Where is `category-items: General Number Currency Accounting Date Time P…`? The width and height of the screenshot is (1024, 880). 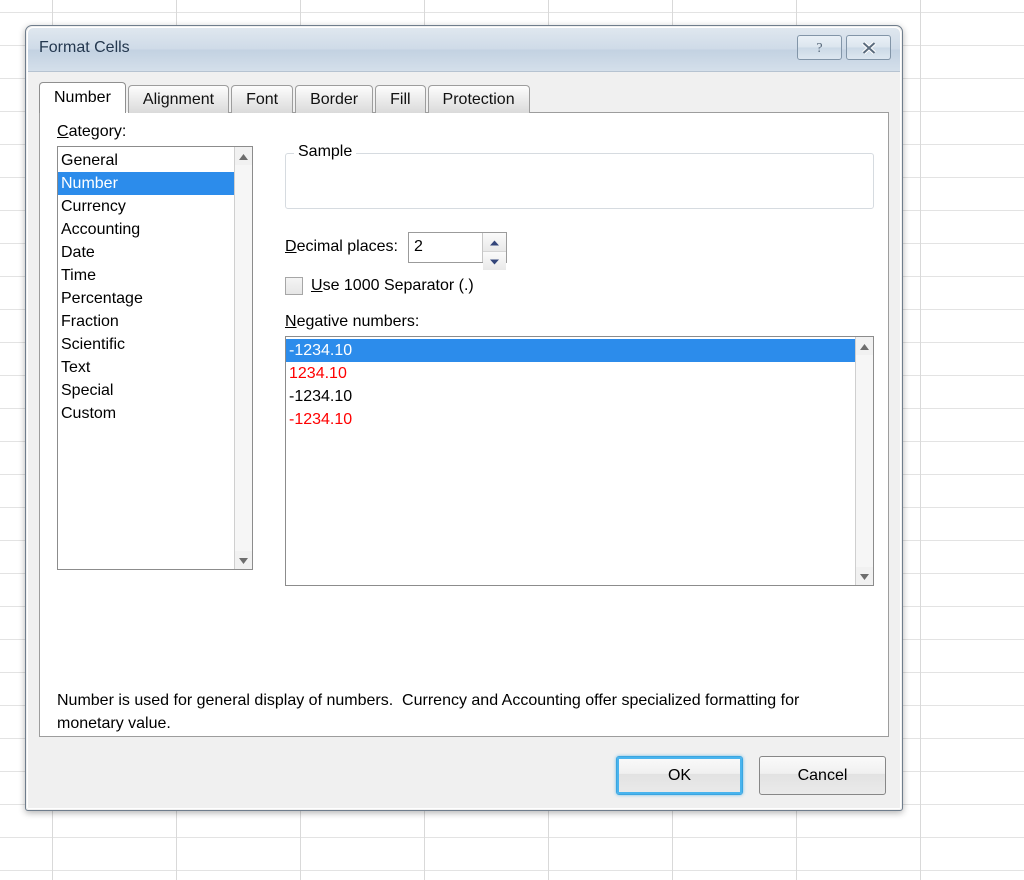 category-items: General Number Currency Accounting Date Time P… is located at coordinates (146, 358).